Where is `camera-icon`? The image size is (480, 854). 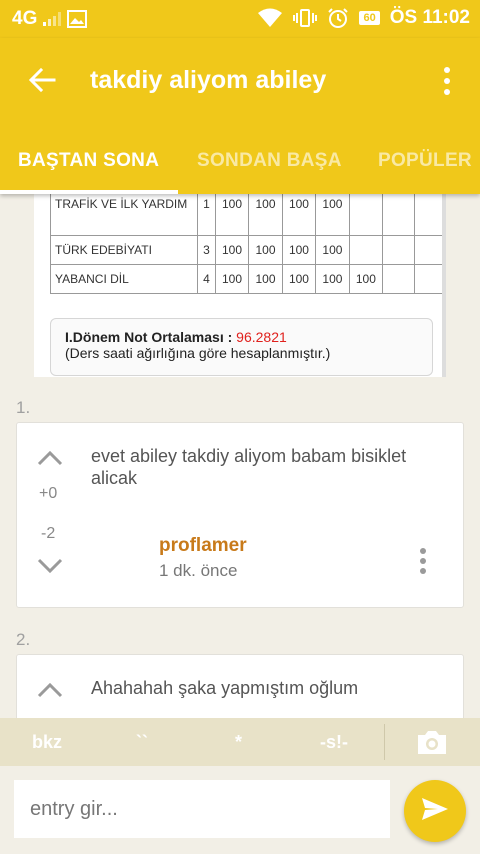 camera-icon is located at coordinates (432, 742).